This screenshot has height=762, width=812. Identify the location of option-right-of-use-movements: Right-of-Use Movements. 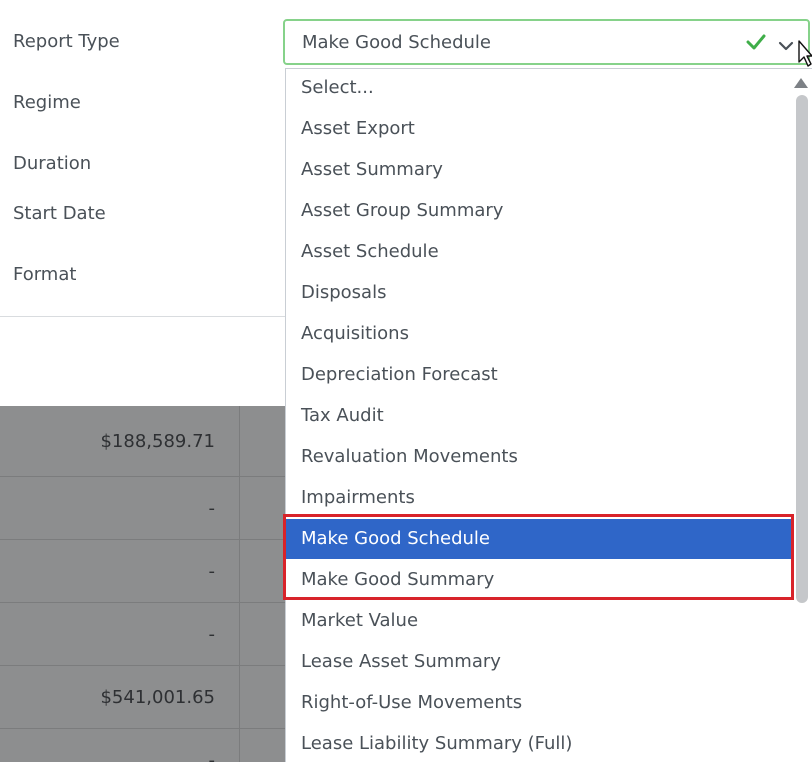
(540, 703).